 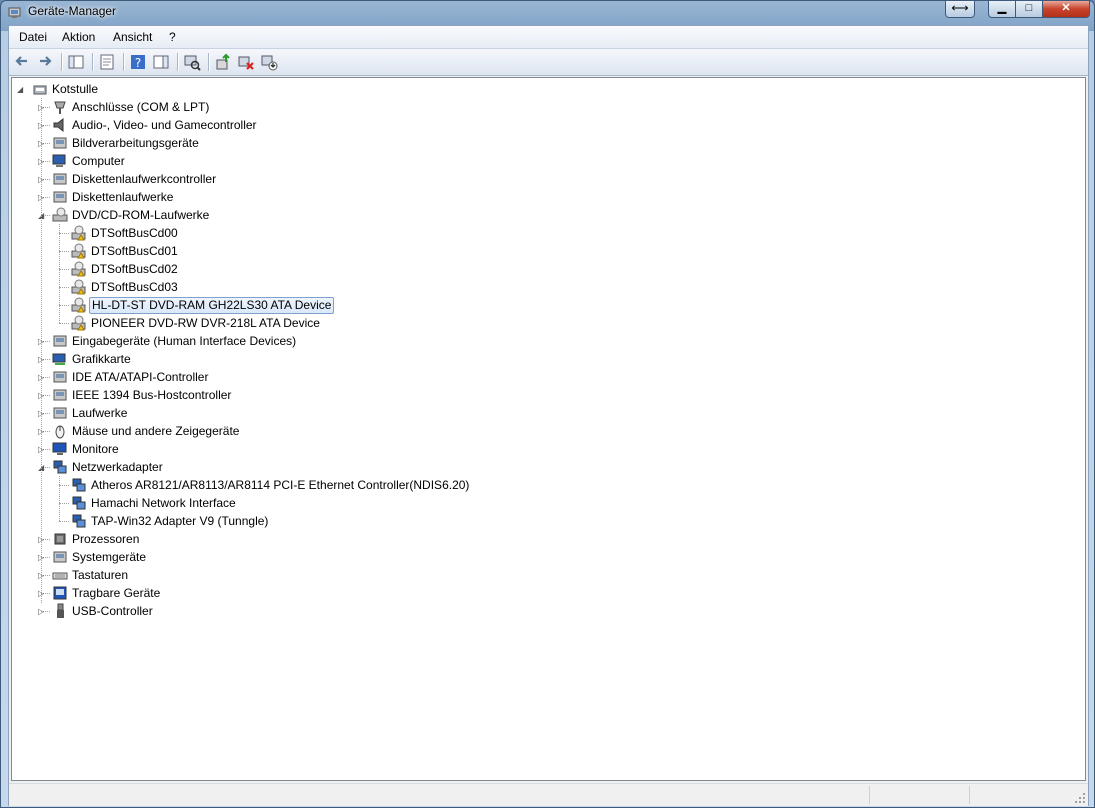 I want to click on device-label: DTSoftBusCd01, so click(x=134, y=251).